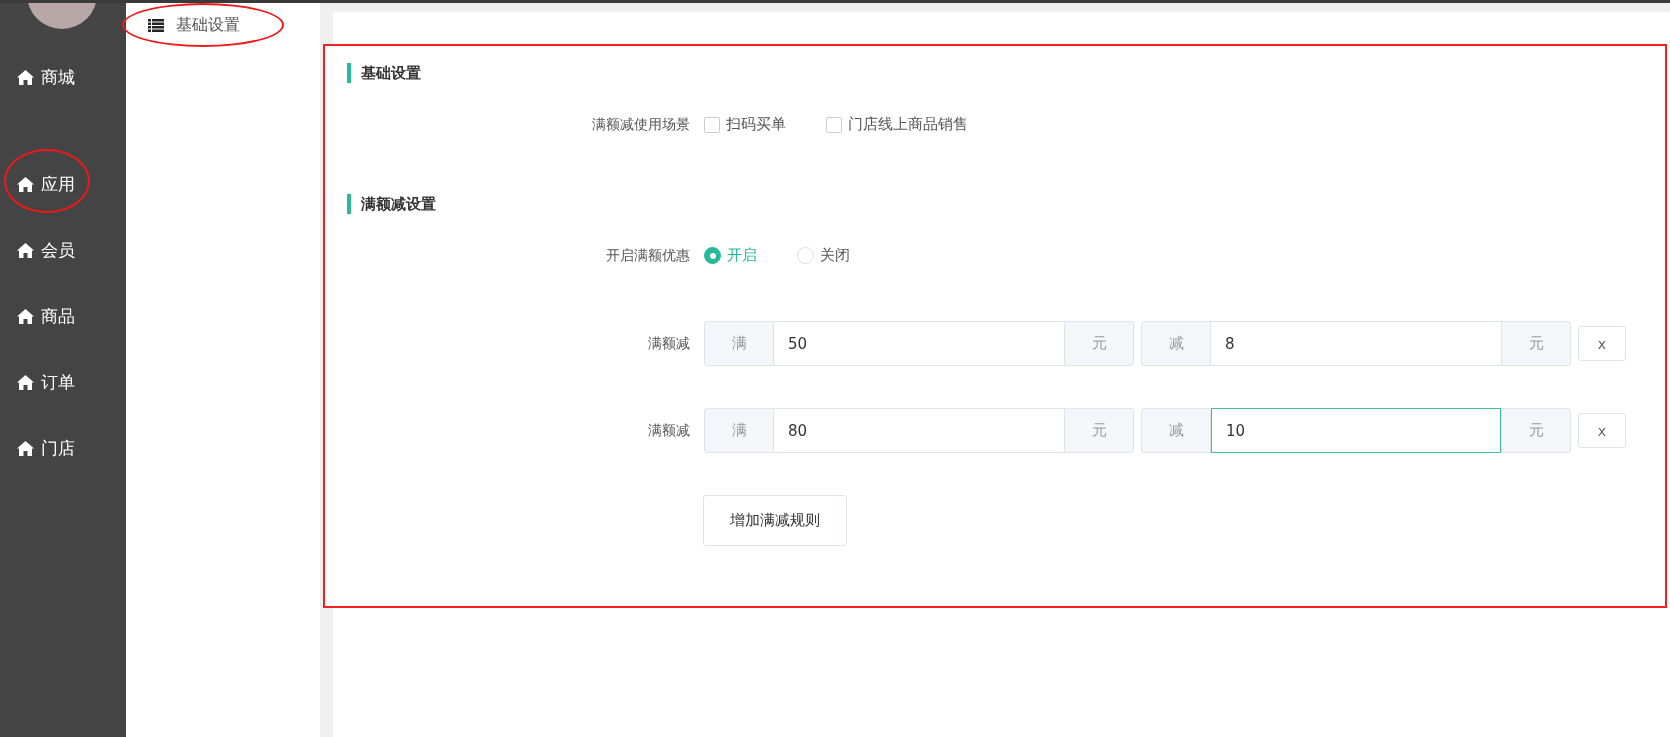 This screenshot has height=737, width=1670. Describe the element at coordinates (58, 184) in the screenshot. I see `nav-item: 应用` at that location.